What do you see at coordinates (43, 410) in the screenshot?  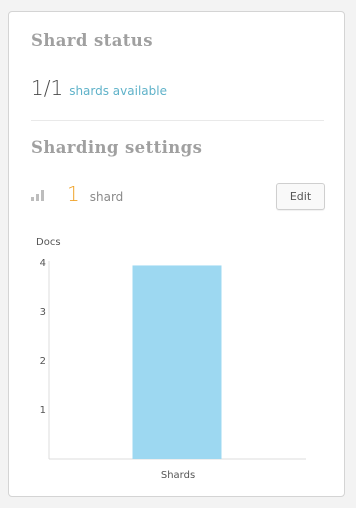 I see `y-tick-label: 1` at bounding box center [43, 410].